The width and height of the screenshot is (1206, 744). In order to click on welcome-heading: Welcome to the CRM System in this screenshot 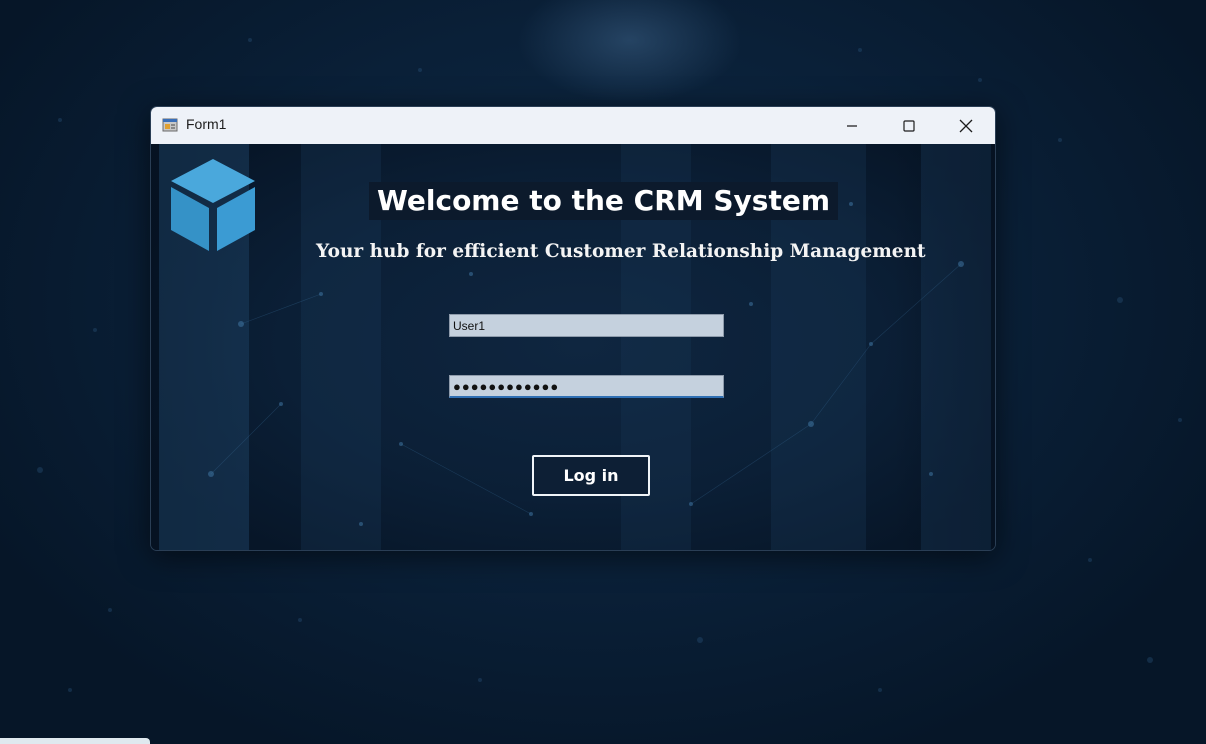, I will do `click(604, 201)`.